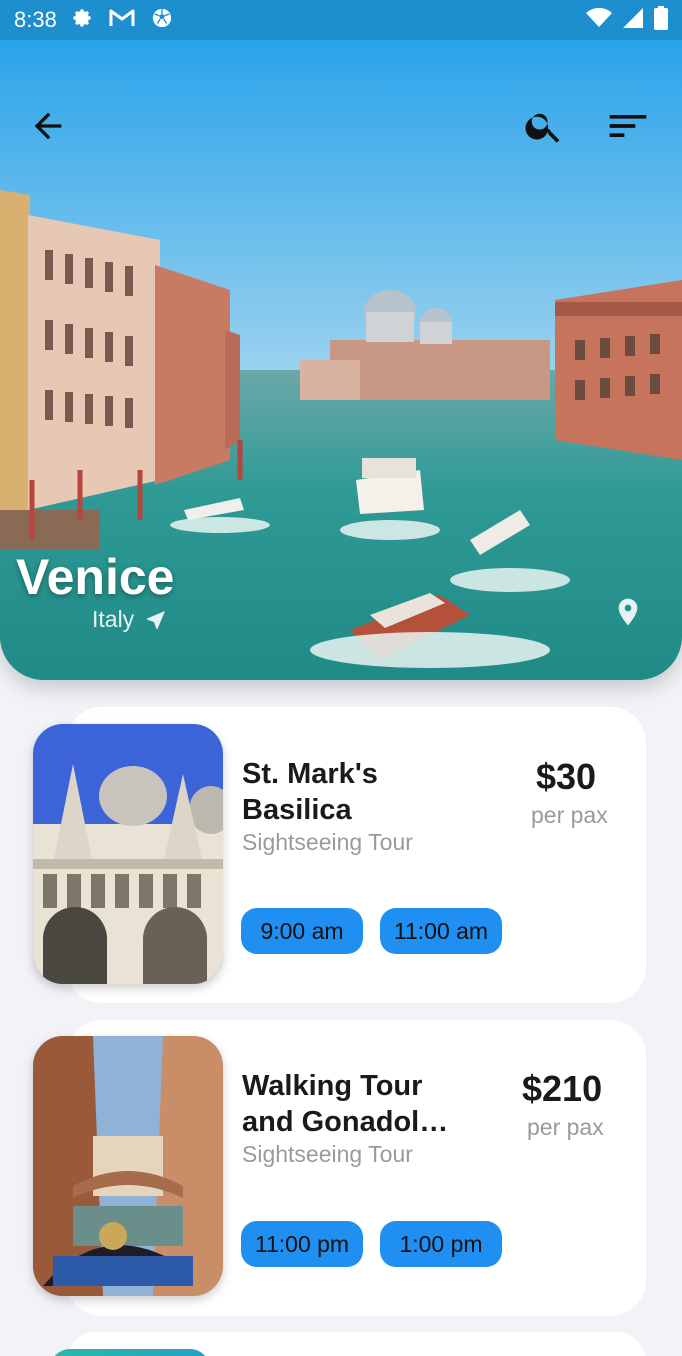 The width and height of the screenshot is (682, 1356). What do you see at coordinates (35, 19) in the screenshot?
I see `status-time: 8:38` at bounding box center [35, 19].